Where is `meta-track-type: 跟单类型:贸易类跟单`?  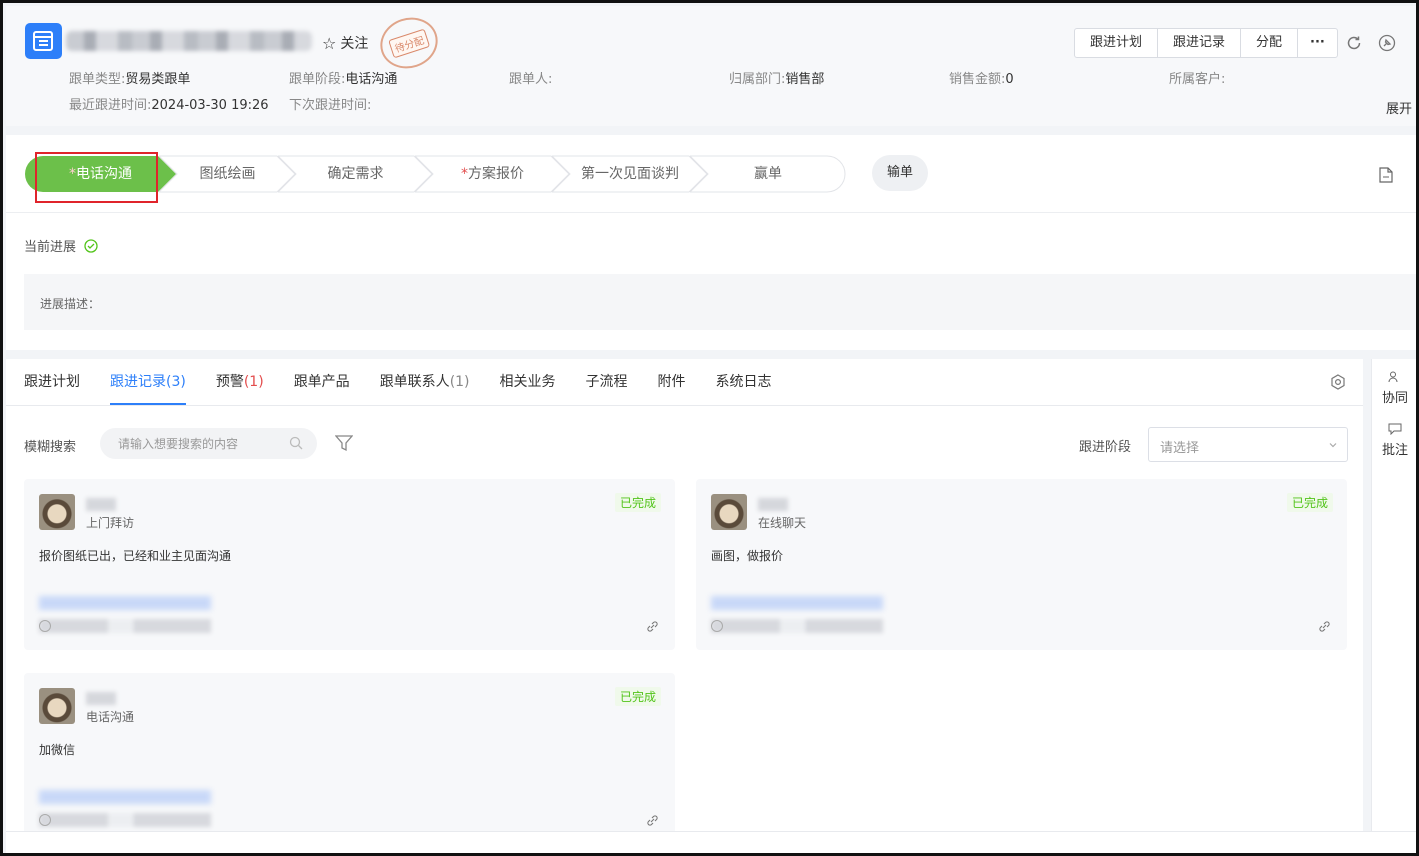 meta-track-type: 跟单类型:贸易类跟单 is located at coordinates (130, 79).